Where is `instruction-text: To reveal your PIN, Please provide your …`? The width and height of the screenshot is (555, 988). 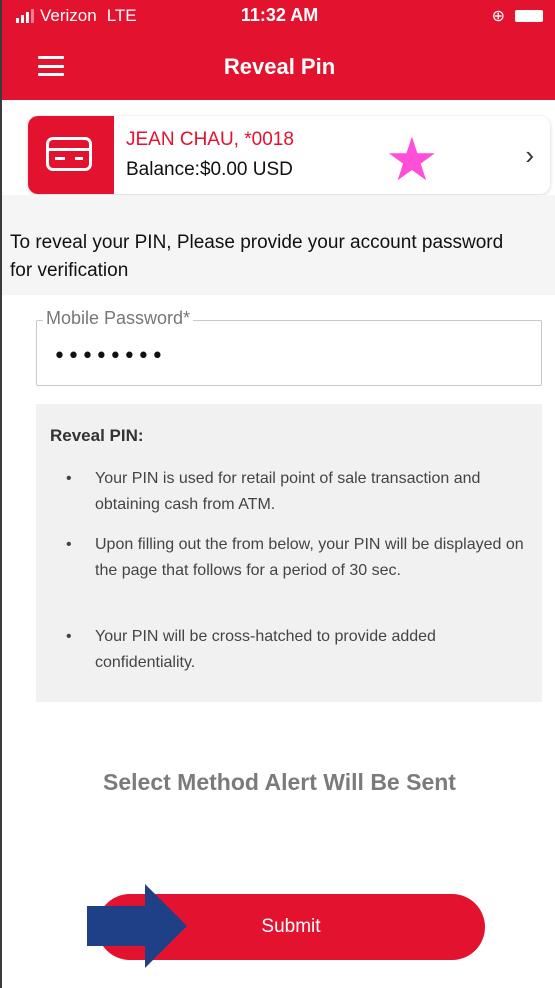 instruction-text: To reveal your PIN, Please provide your … is located at coordinates (257, 256).